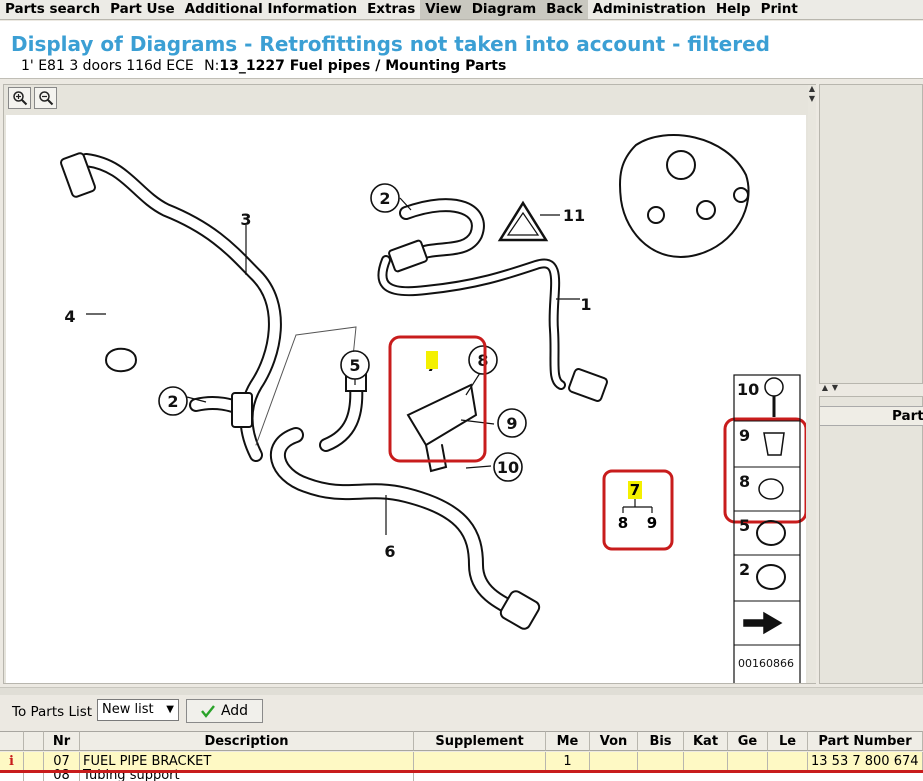  I want to click on cell-description: Tubing support, so click(247, 773).